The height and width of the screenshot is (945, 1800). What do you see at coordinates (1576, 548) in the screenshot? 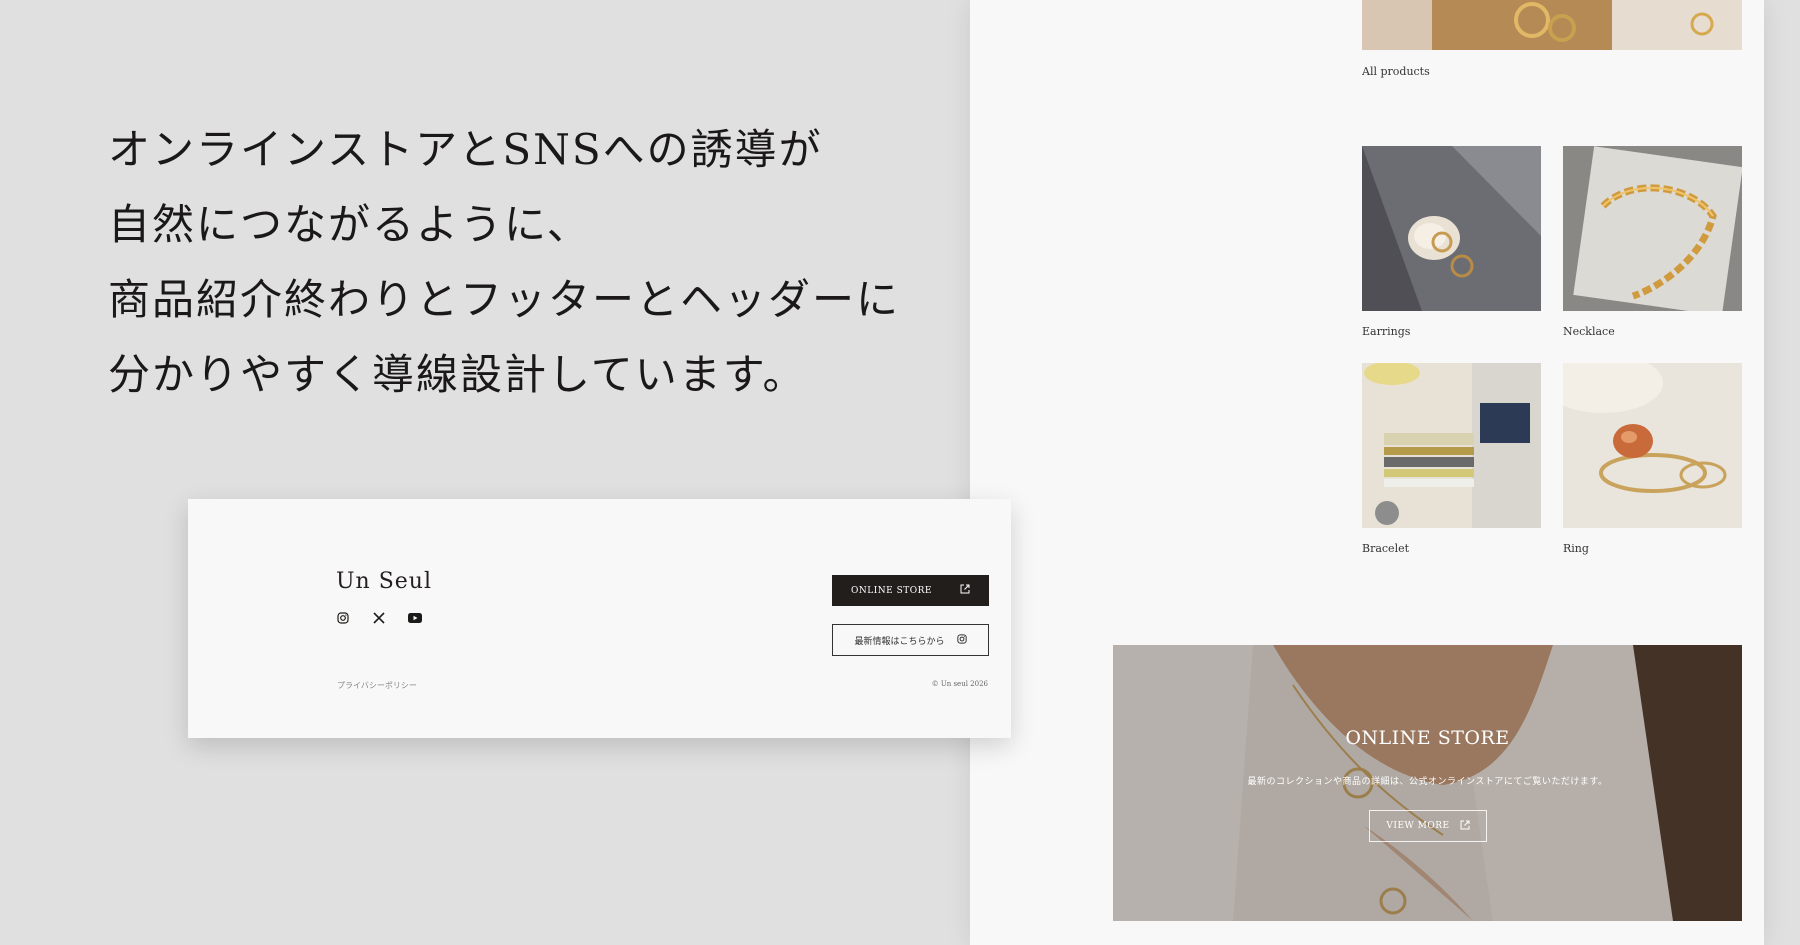
I see `category-label-ring: Ring` at bounding box center [1576, 548].